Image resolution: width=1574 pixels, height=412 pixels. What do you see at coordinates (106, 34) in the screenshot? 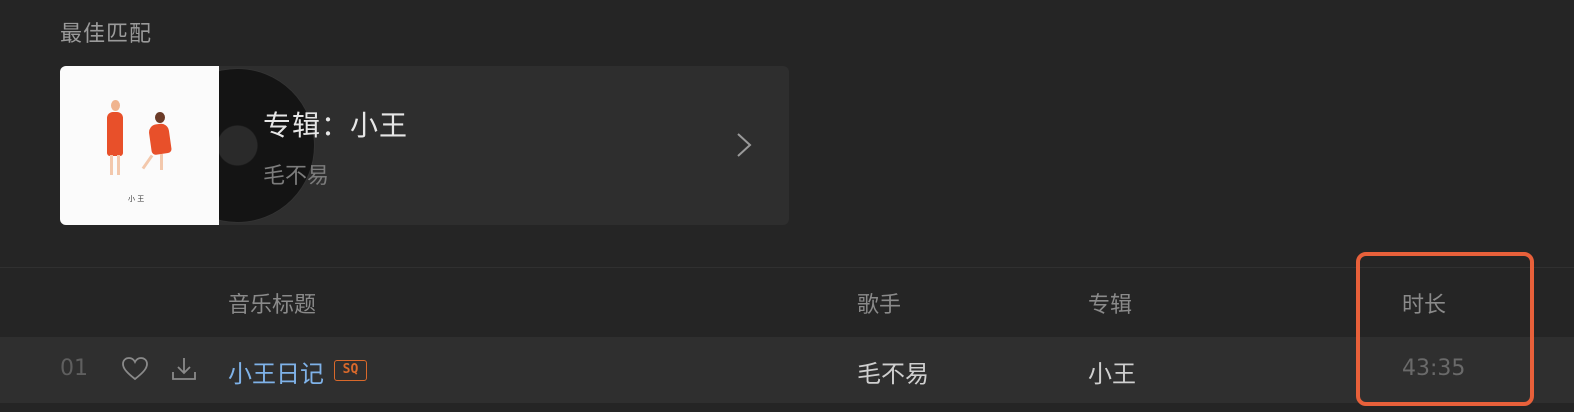
I see `section-title-best-match: 最佳匹配` at bounding box center [106, 34].